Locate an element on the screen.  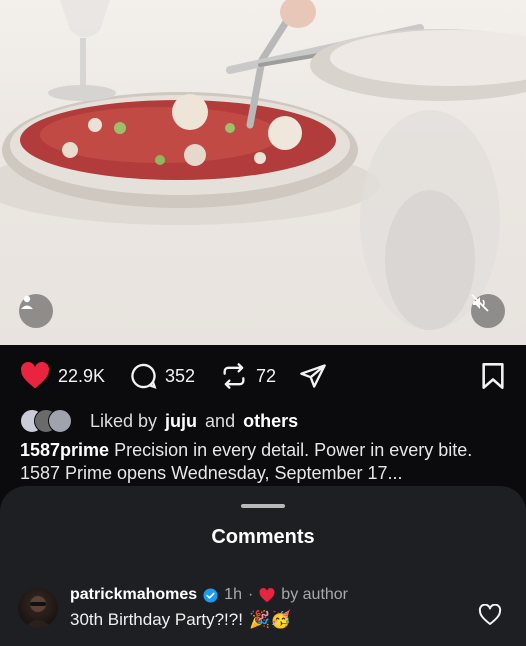
comment-text: 30th Birthday Party?!?! is located at coordinates (156, 619).